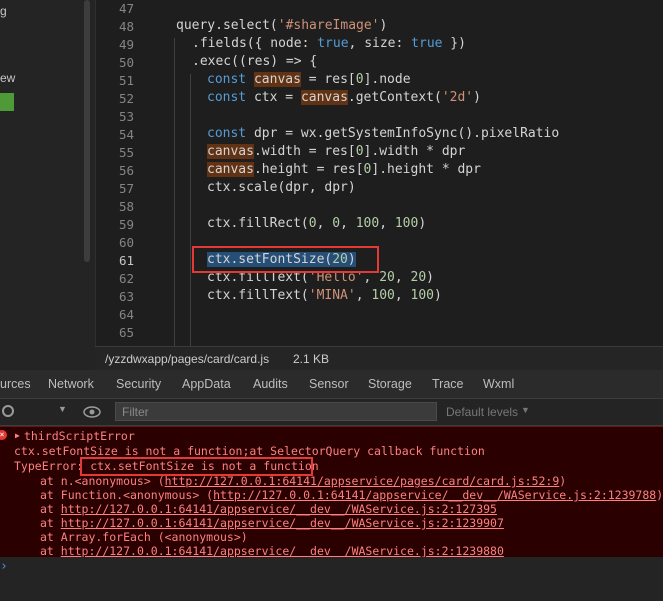 This screenshot has height=601, width=663. What do you see at coordinates (525, 410) in the screenshot?
I see `dropdown-arrow-icon: ▼` at bounding box center [525, 410].